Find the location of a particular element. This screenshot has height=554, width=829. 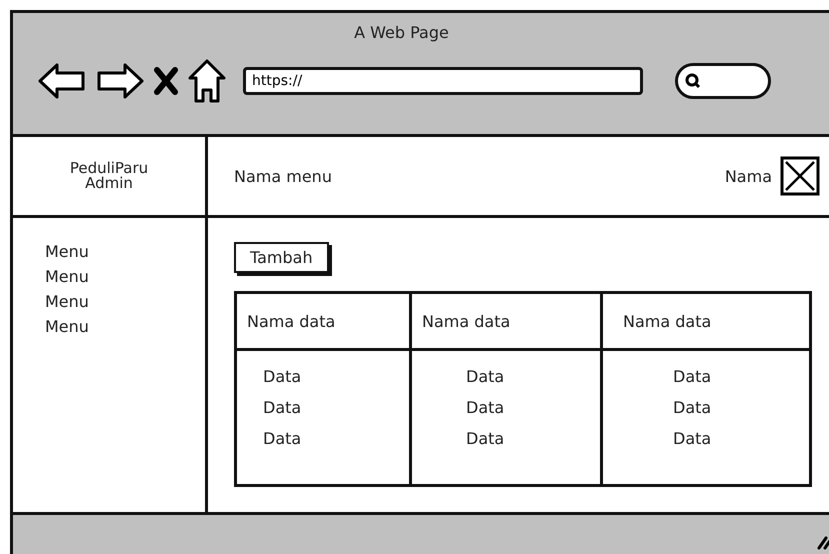

close-icon is located at coordinates (166, 81).